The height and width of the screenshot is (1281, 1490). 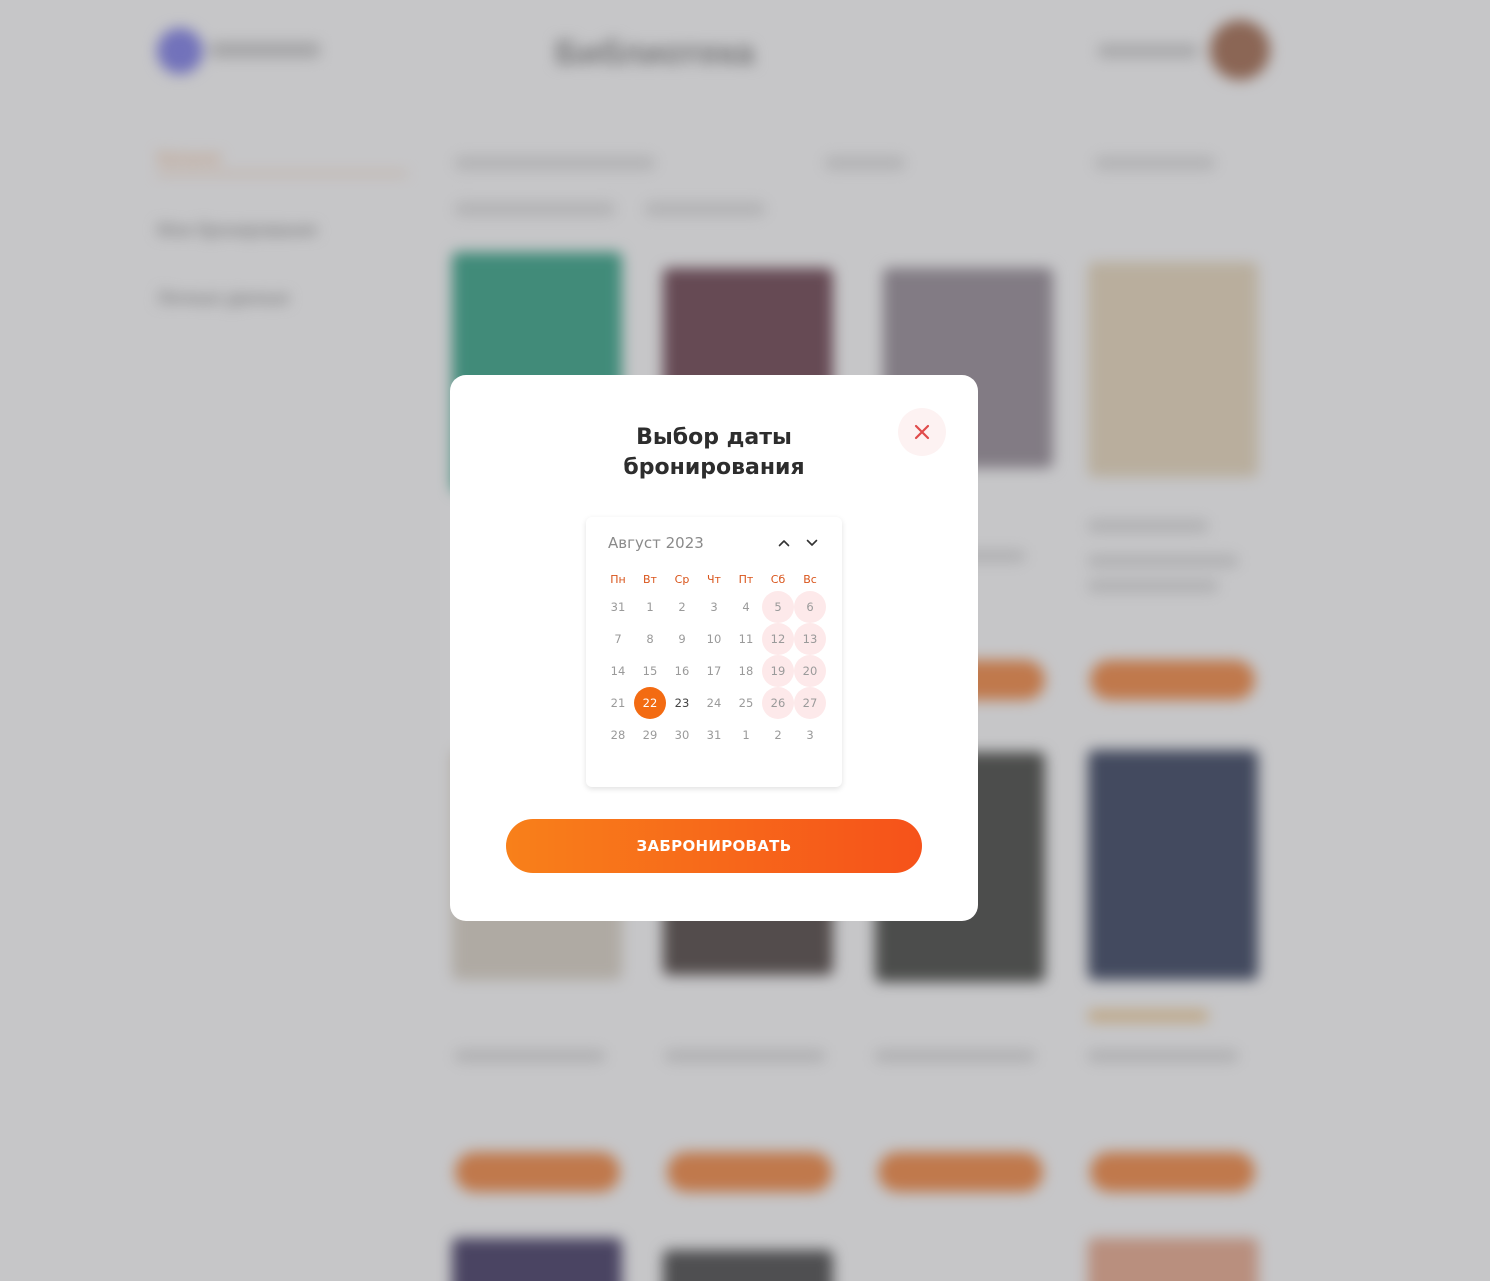 I want to click on next-month-button, so click(x=812, y=543).